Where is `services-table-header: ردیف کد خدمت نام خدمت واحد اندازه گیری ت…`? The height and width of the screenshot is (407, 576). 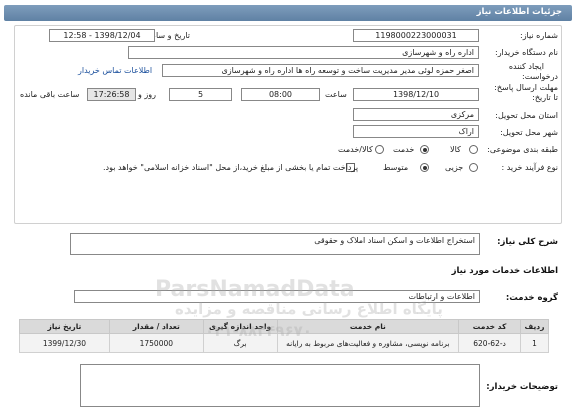 services-table-header: ردیف کد خدمت نام خدمت واحد اندازه گیری ت… is located at coordinates (284, 326).